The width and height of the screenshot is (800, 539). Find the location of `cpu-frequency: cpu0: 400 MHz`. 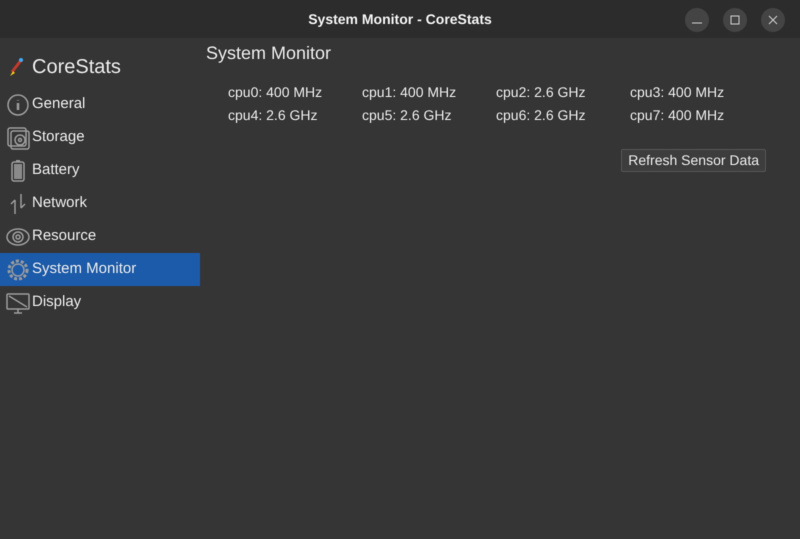

cpu-frequency: cpu0: 400 MHz is located at coordinates (276, 92).